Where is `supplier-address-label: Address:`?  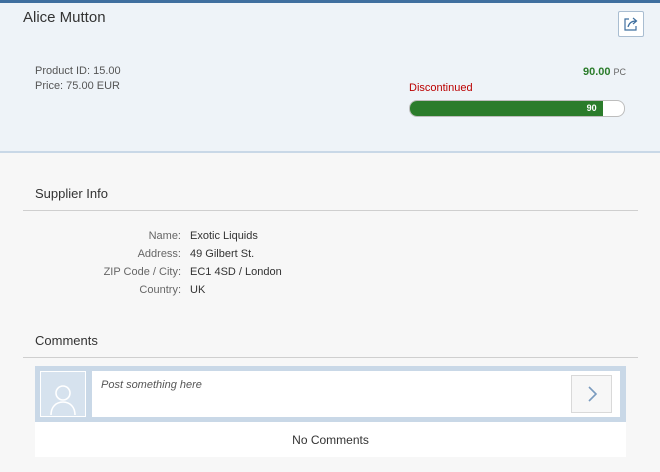
supplier-address-label: Address: is located at coordinates (159, 254).